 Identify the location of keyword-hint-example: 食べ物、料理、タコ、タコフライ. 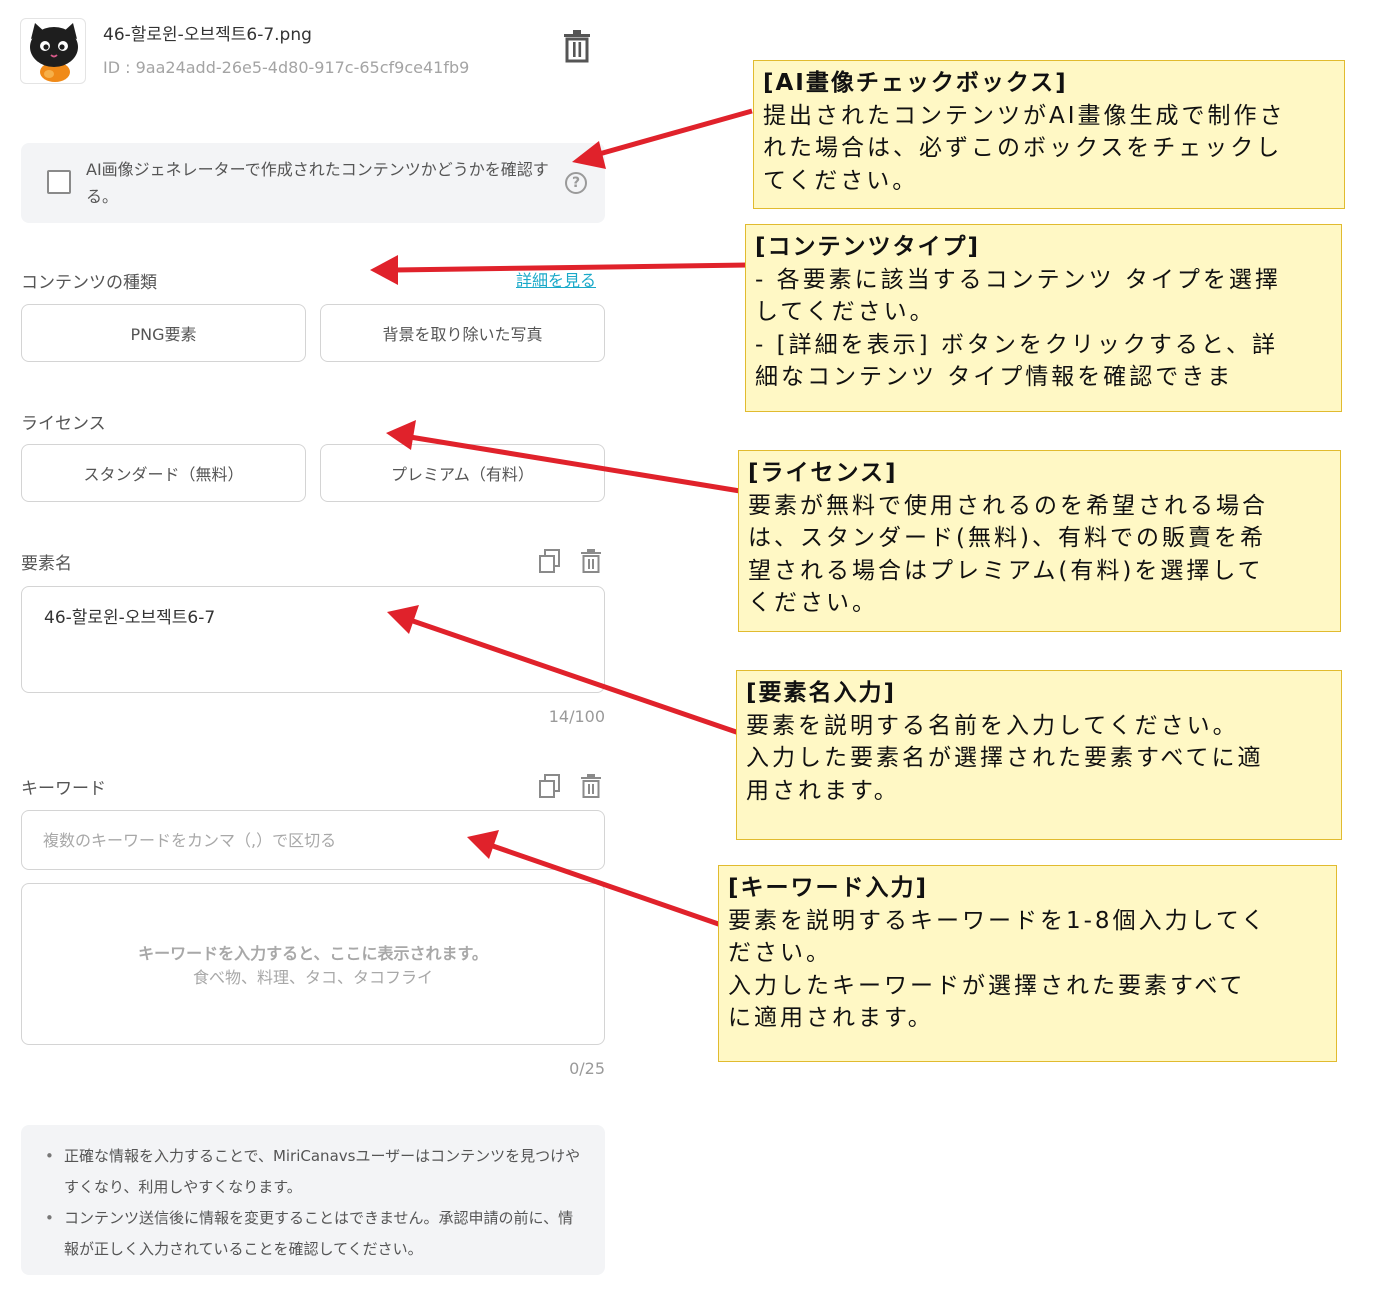
(312, 977).